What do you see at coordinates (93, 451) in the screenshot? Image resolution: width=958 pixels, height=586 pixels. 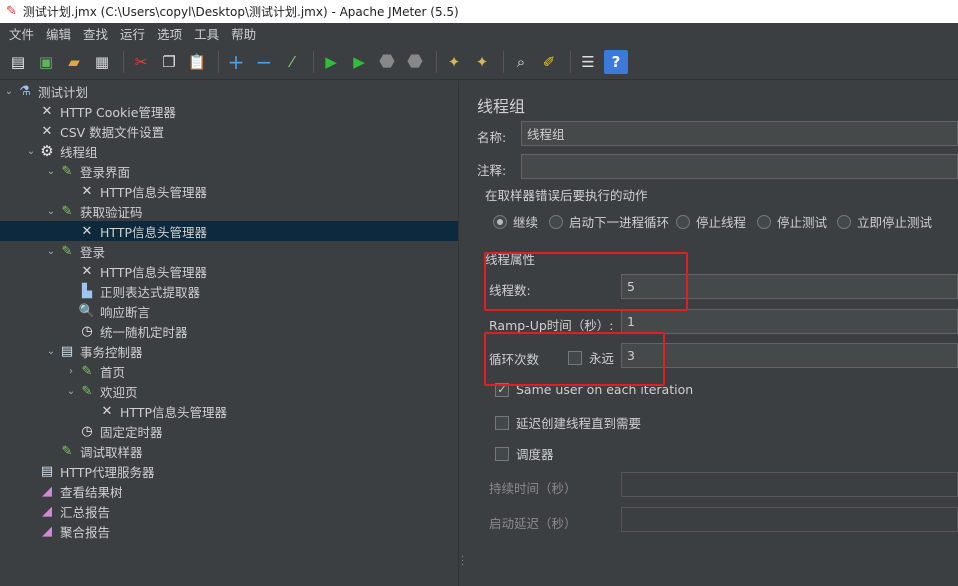 I see `tree-node-debug-sampler: ✎ 调试取样器` at bounding box center [93, 451].